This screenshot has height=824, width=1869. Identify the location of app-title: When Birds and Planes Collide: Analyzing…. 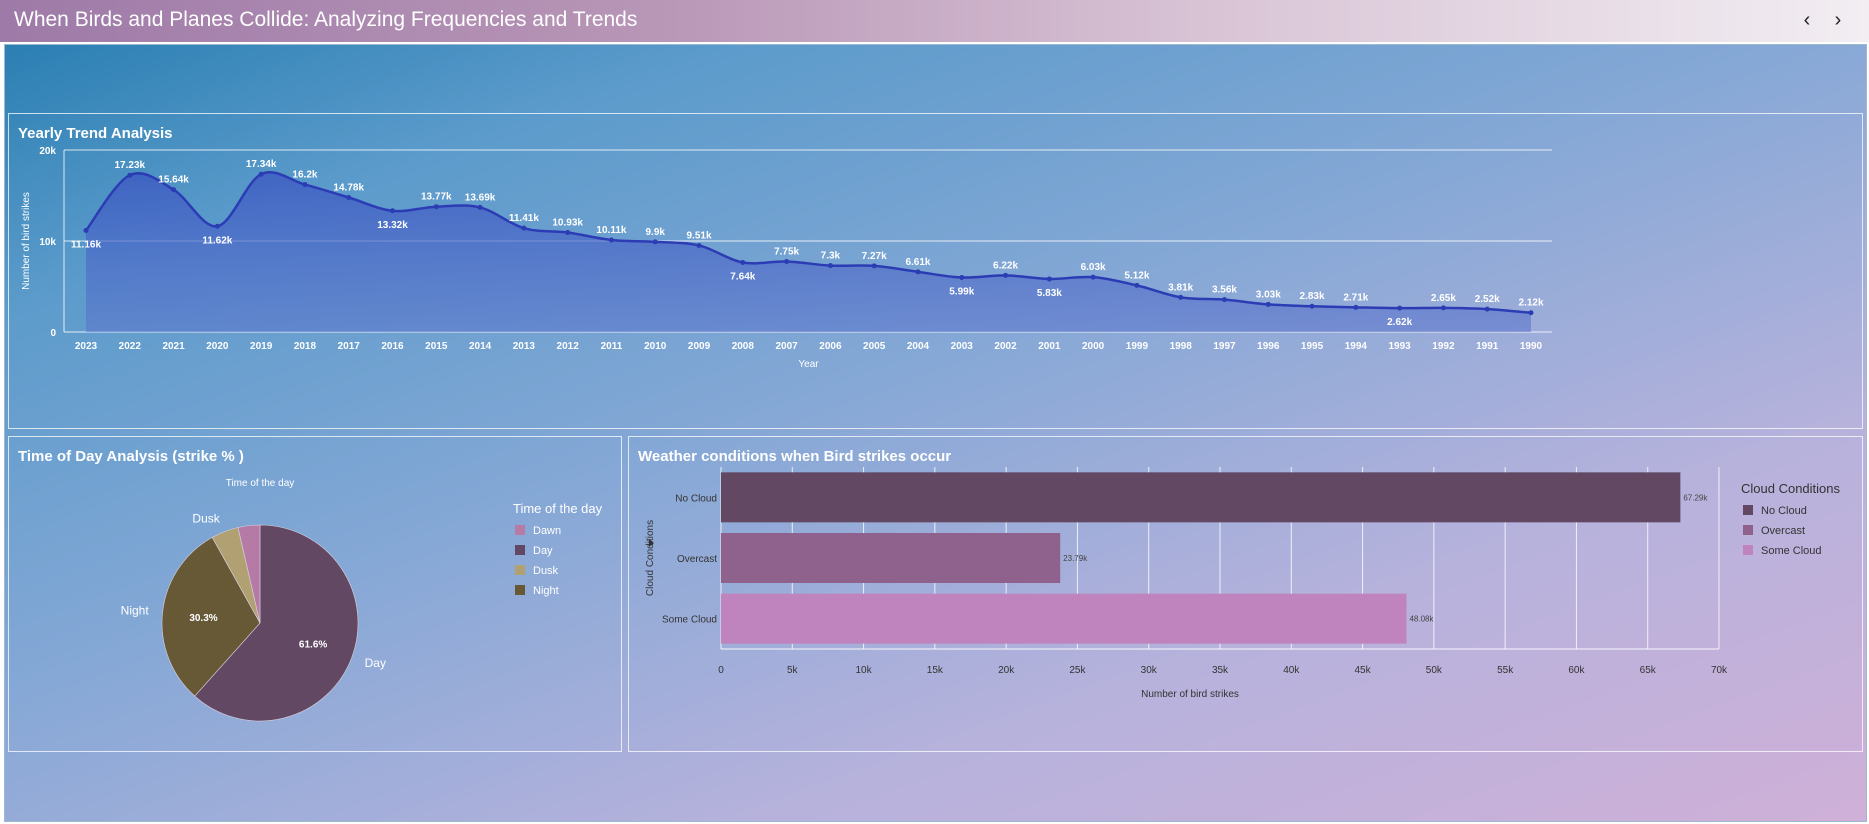
(326, 19).